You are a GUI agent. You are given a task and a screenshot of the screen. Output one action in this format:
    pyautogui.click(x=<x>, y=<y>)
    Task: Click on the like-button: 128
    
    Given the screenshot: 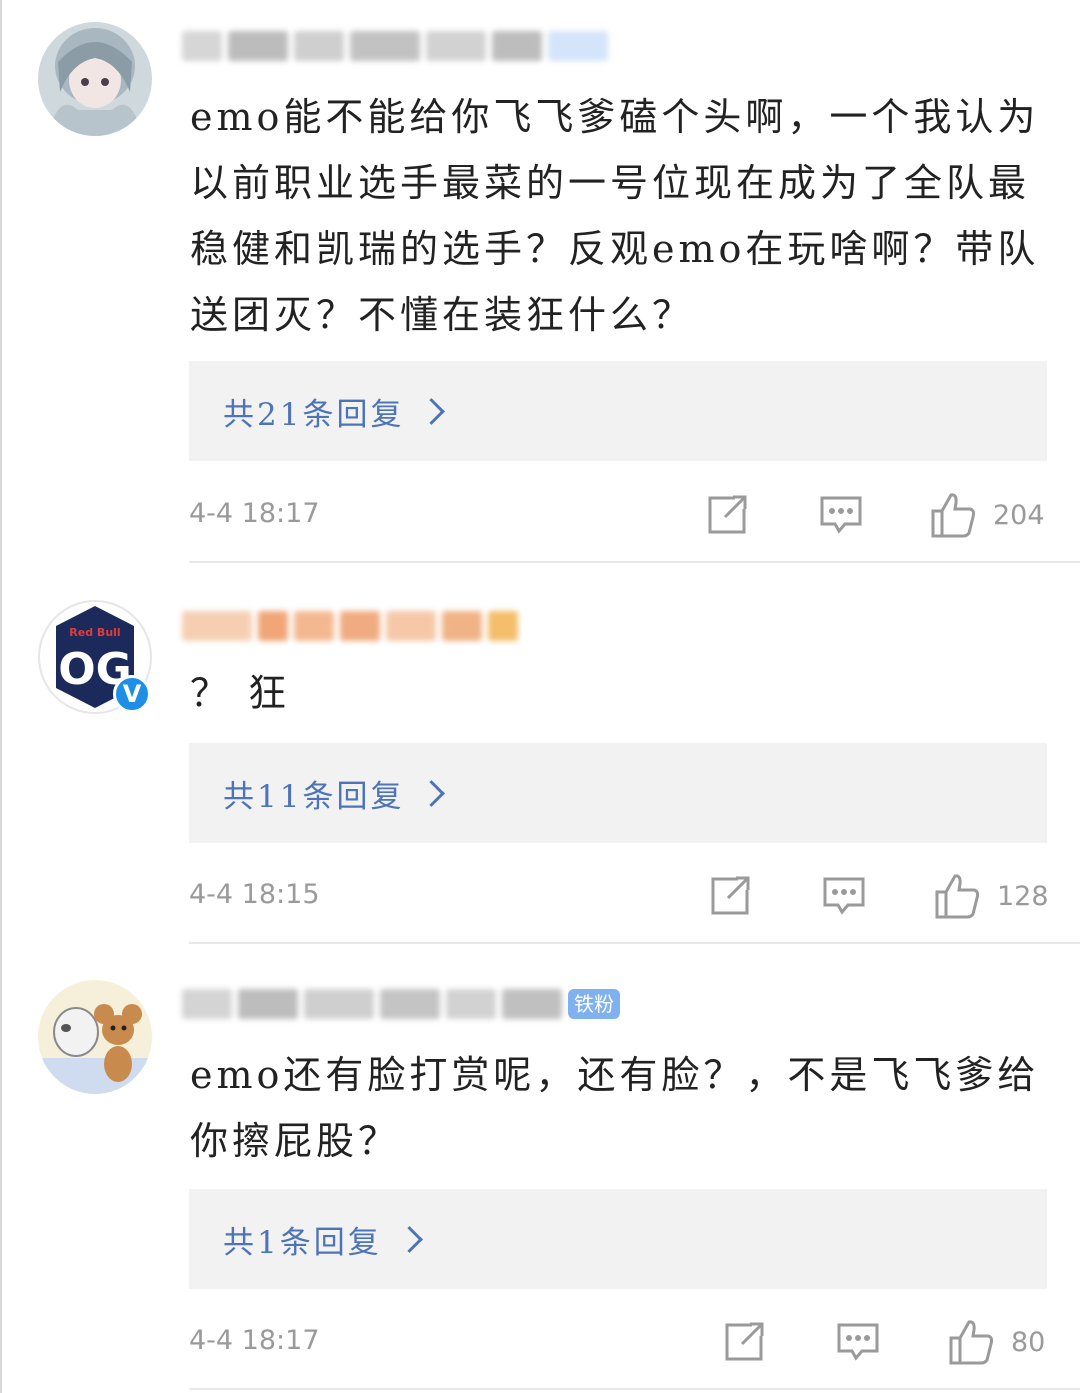 What is the action you would take?
    pyautogui.click(x=991, y=896)
    